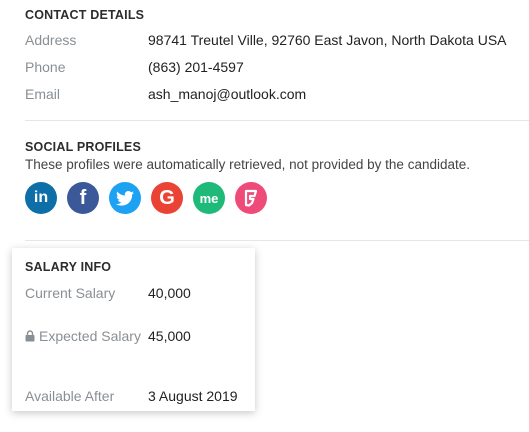  I want to click on phone-value: (863) 201-4597, so click(196, 67).